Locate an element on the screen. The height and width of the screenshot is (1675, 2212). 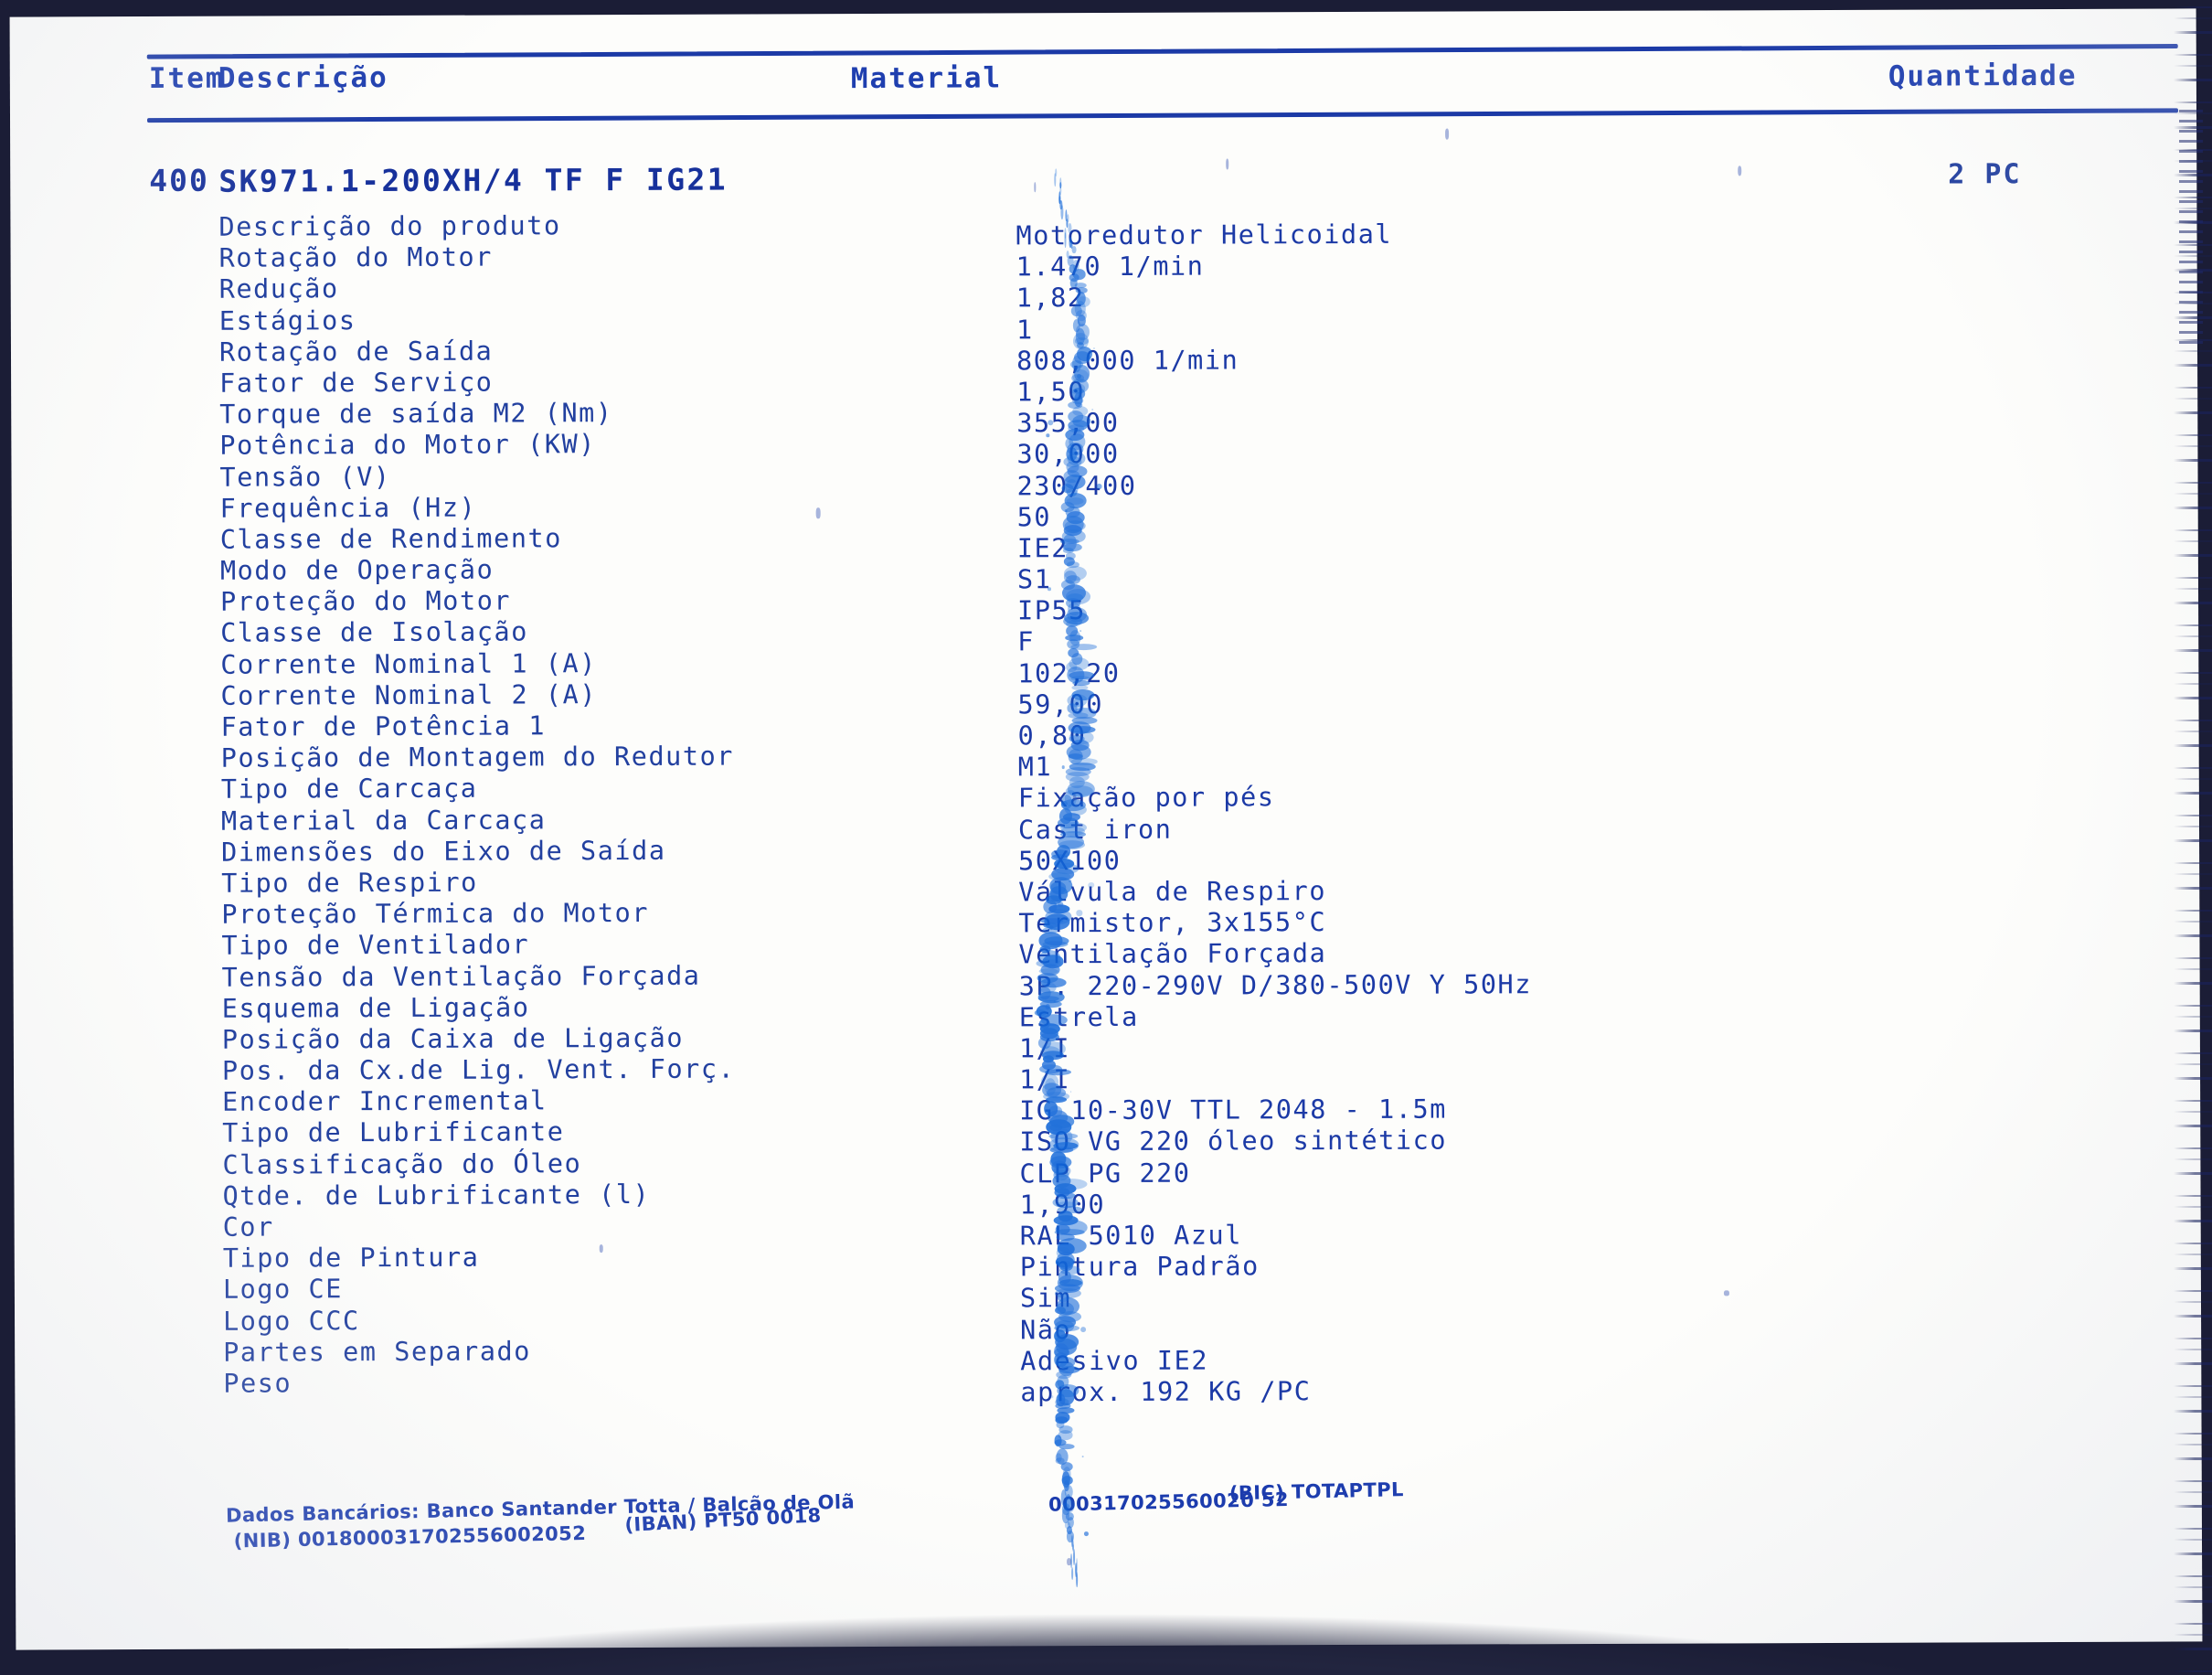
spec-value: RAL 5010 Azul is located at coordinates (1130, 1236).